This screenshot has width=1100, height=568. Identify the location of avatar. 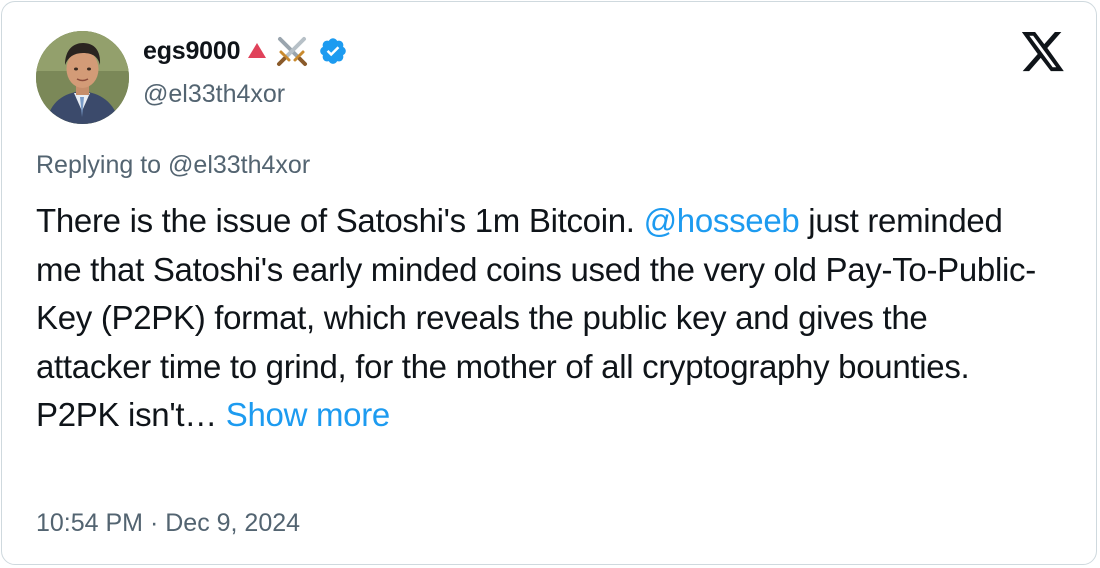
(82, 77).